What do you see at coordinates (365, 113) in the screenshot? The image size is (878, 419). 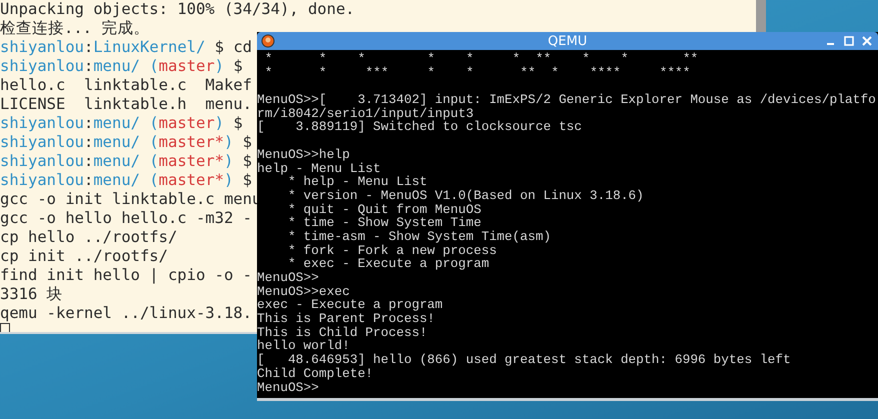 I see `console-line: rm/i8042/serio1/input/input3` at bounding box center [365, 113].